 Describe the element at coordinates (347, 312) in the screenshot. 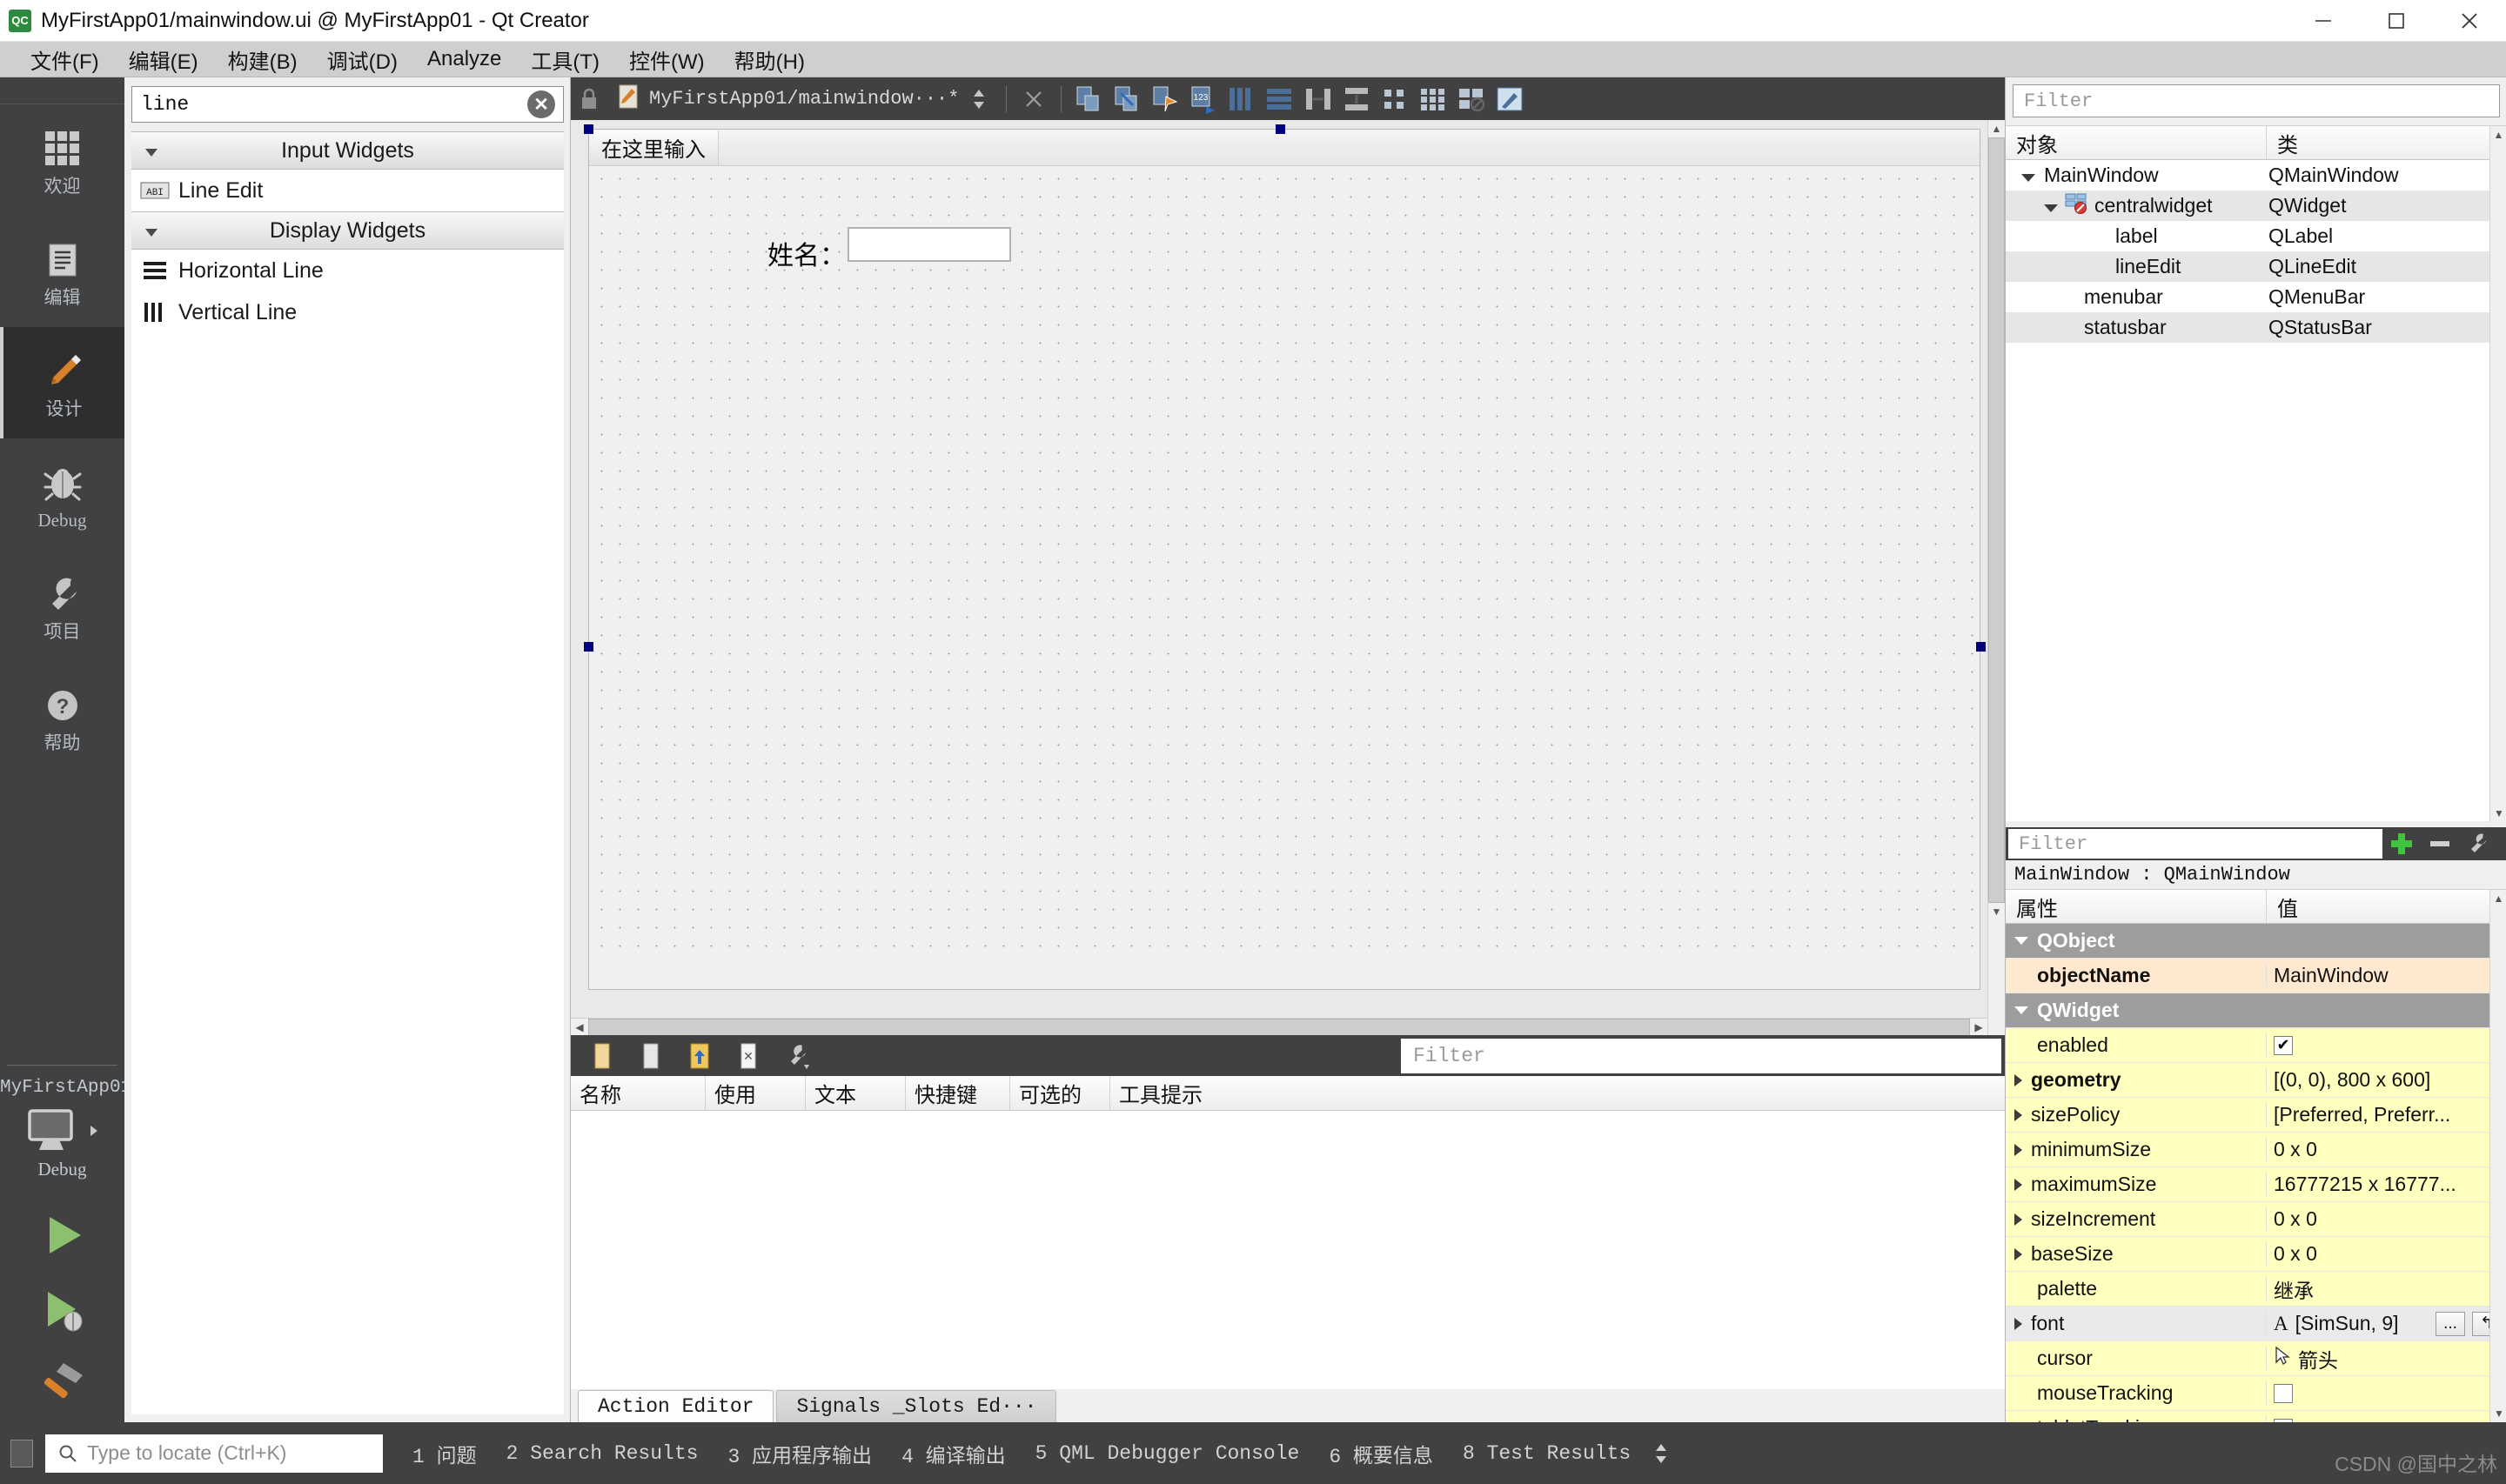

I see `widget-item-vertical-line: Vertical Line` at that location.